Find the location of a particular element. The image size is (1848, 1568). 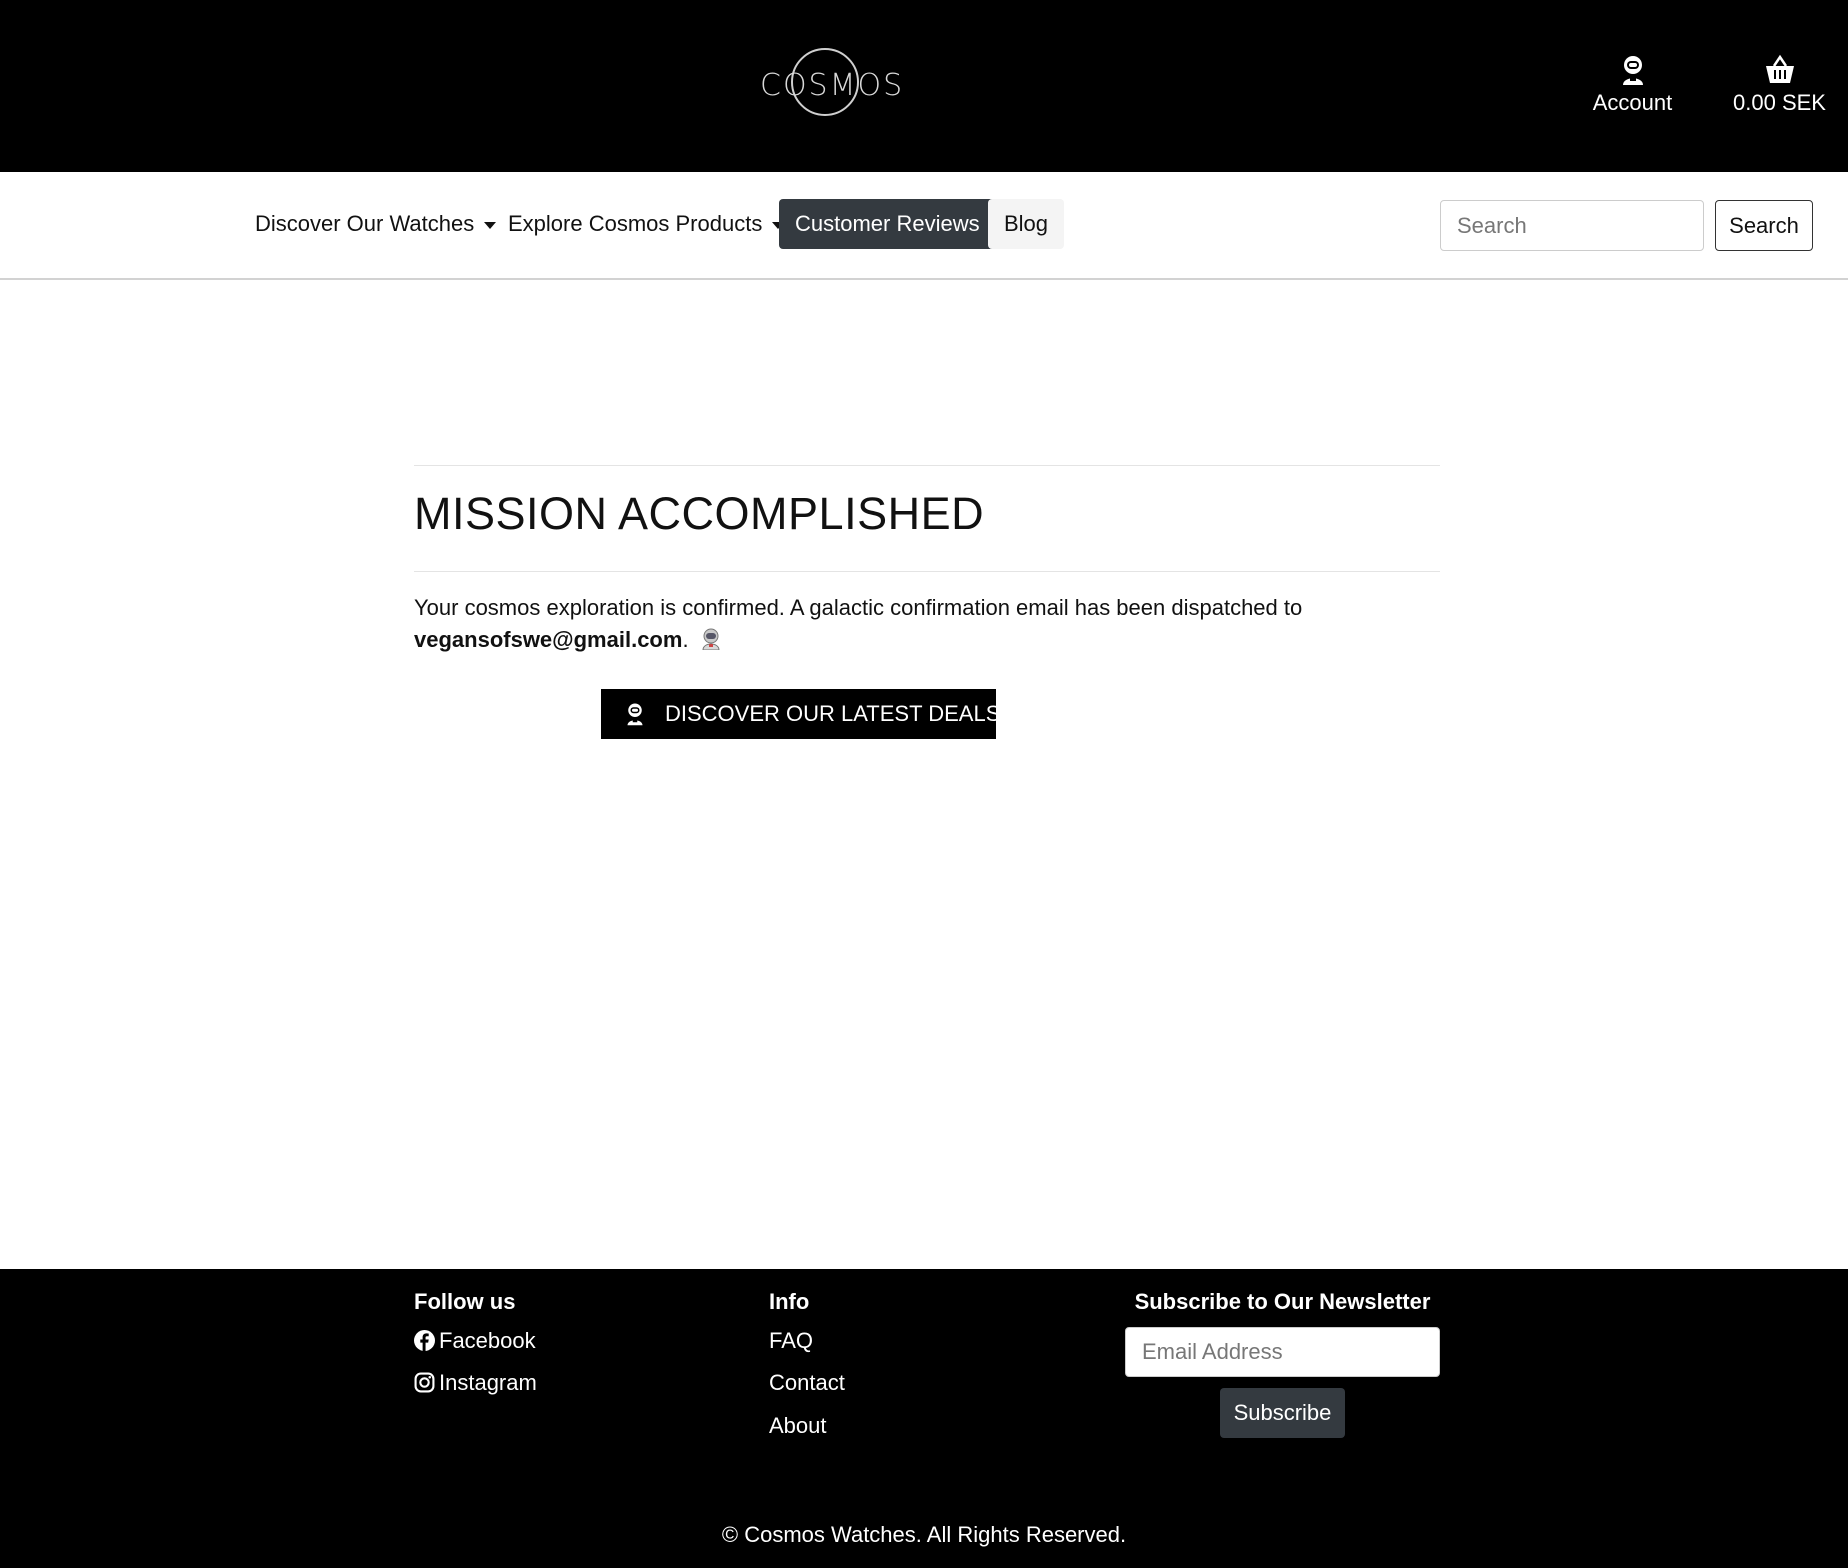

basket-icon is located at coordinates (1779, 68).